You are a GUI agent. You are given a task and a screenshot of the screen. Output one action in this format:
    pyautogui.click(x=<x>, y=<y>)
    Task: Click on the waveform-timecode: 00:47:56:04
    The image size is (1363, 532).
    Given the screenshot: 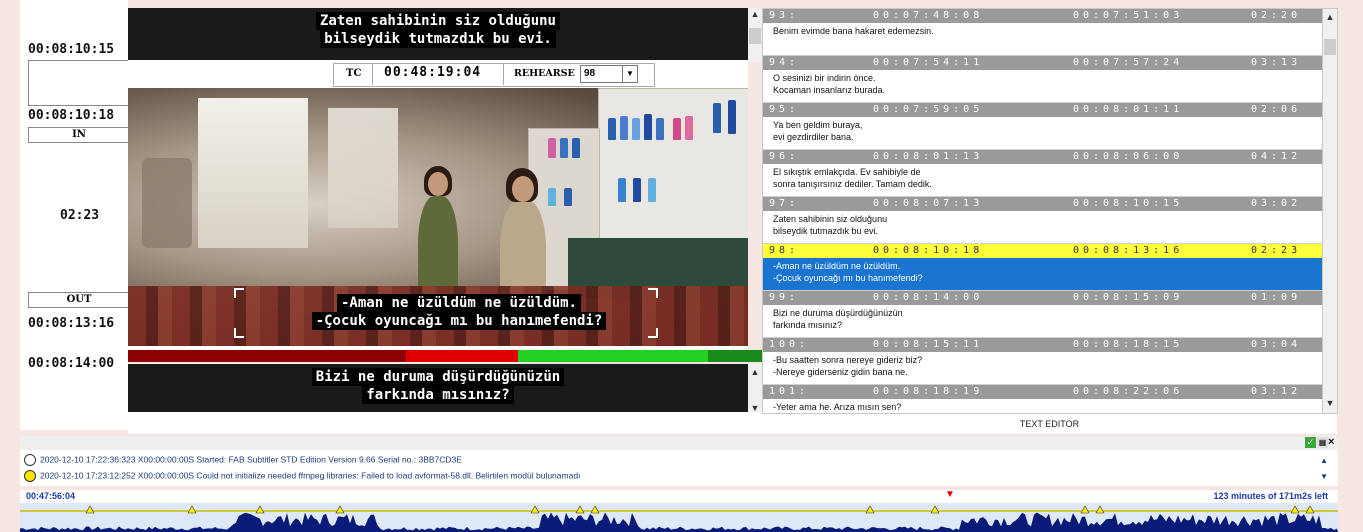 What is the action you would take?
    pyautogui.click(x=51, y=496)
    